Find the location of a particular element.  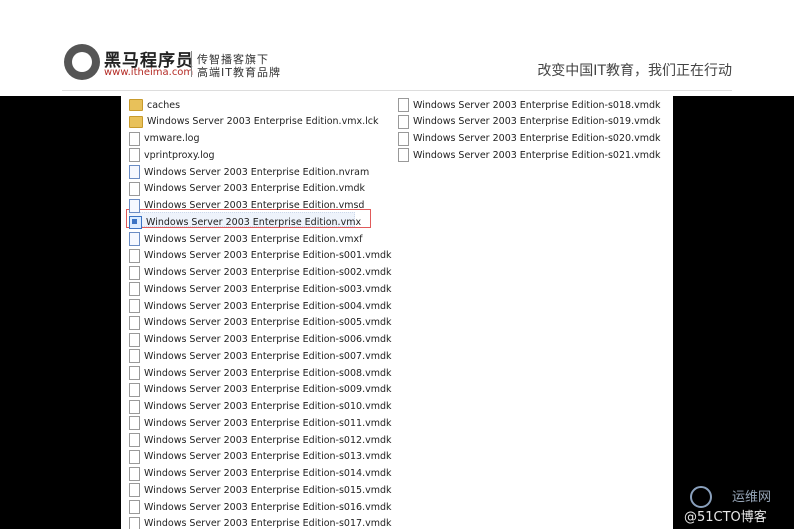

file-item: vprintproxy.log is located at coordinates (172, 155).